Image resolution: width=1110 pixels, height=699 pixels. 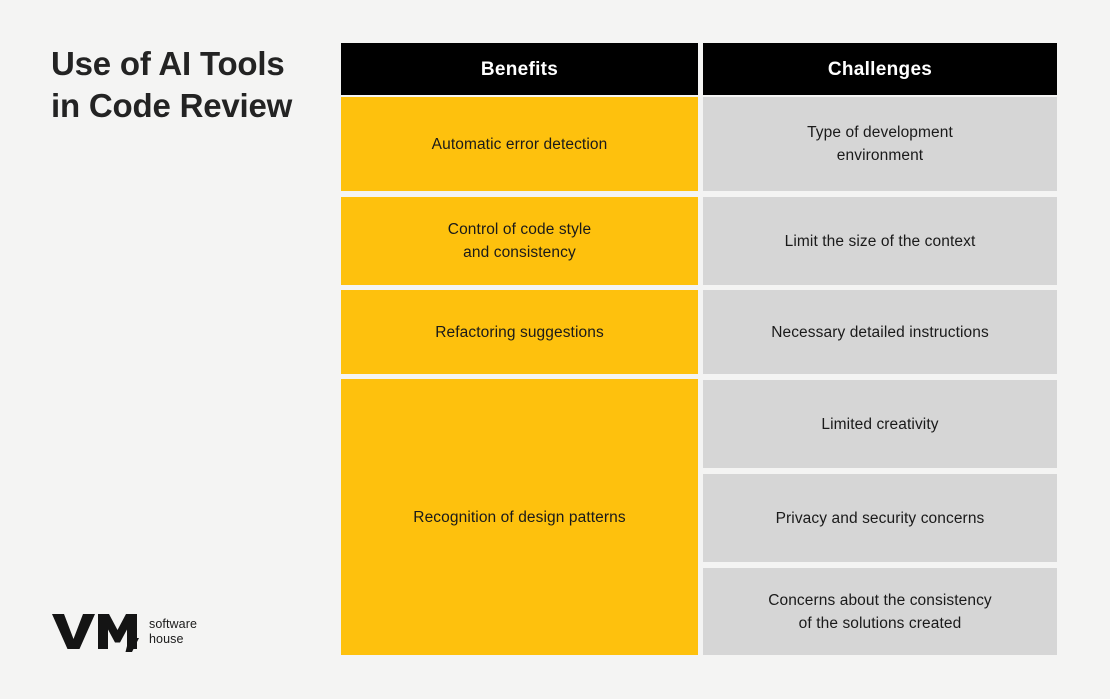 I want to click on challenges-cell-3-label: Necessary detailed instructions, so click(x=880, y=332).